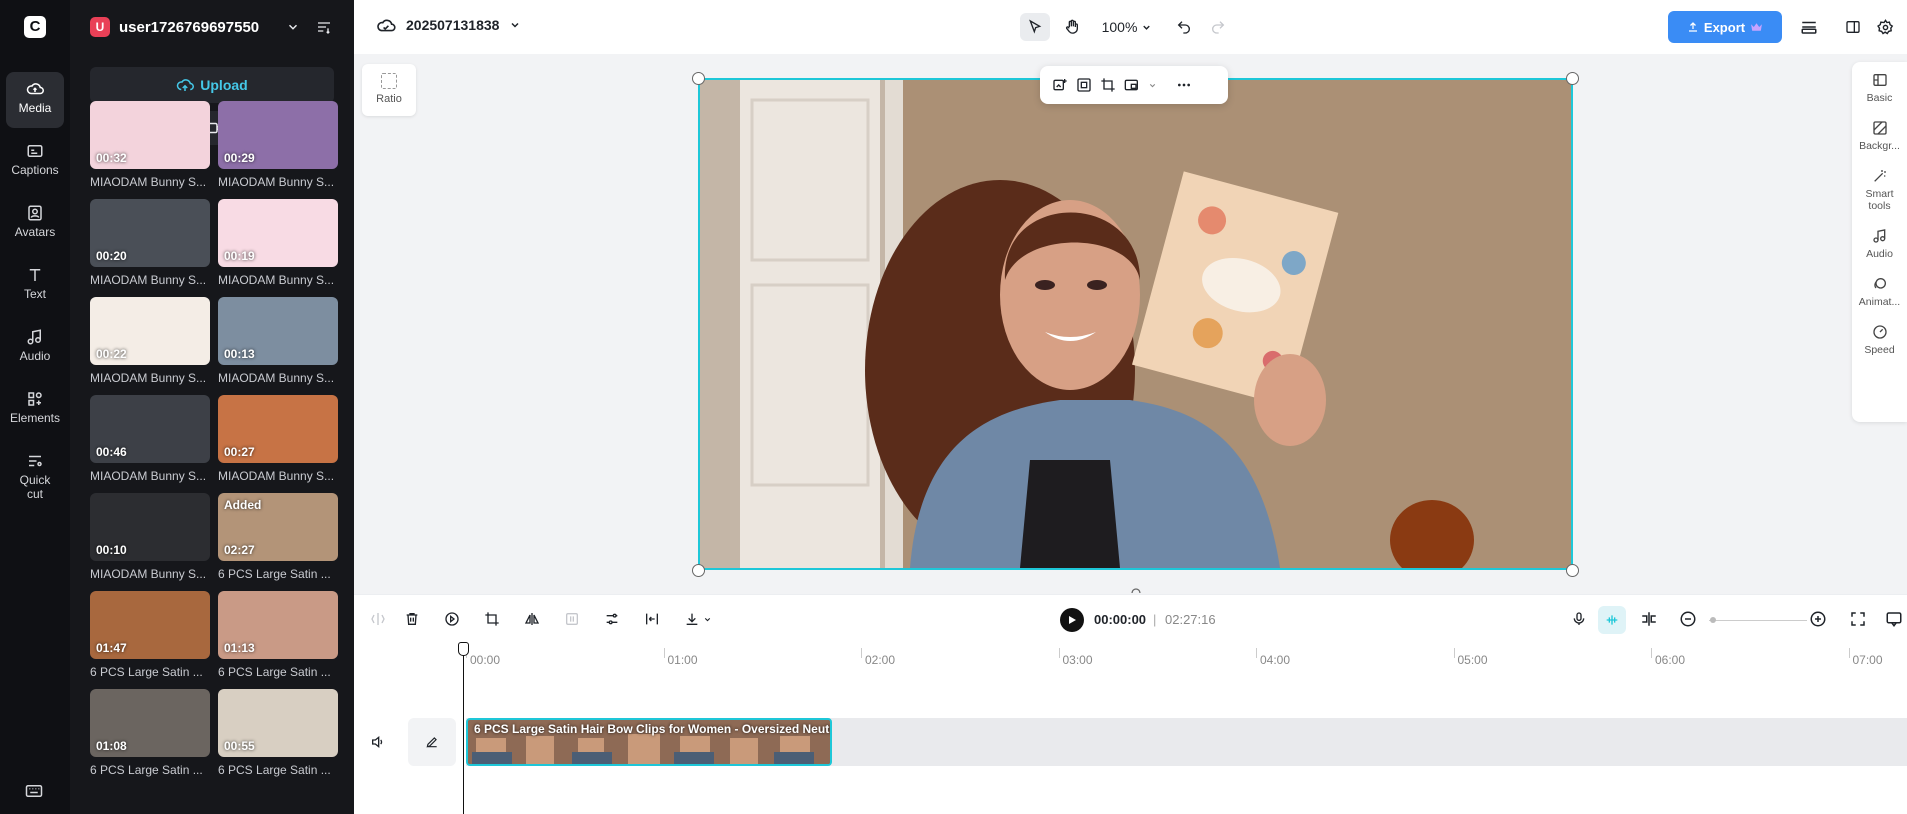  Describe the element at coordinates (35, 100) in the screenshot. I see `rail-item-media: Media` at that location.